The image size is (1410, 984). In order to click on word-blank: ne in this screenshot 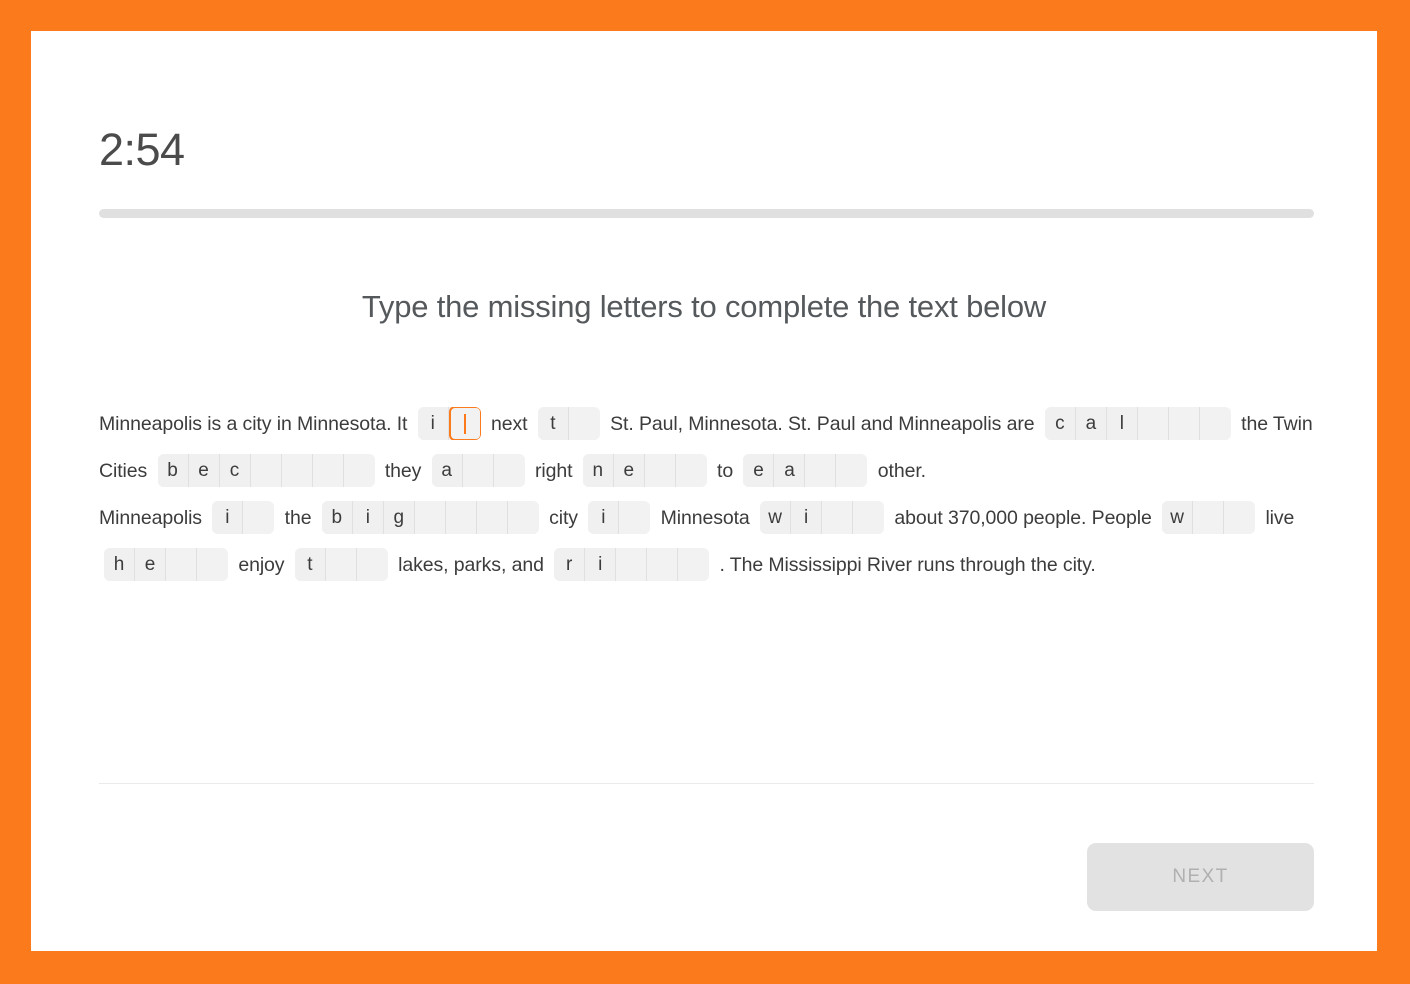, I will do `click(644, 471)`.